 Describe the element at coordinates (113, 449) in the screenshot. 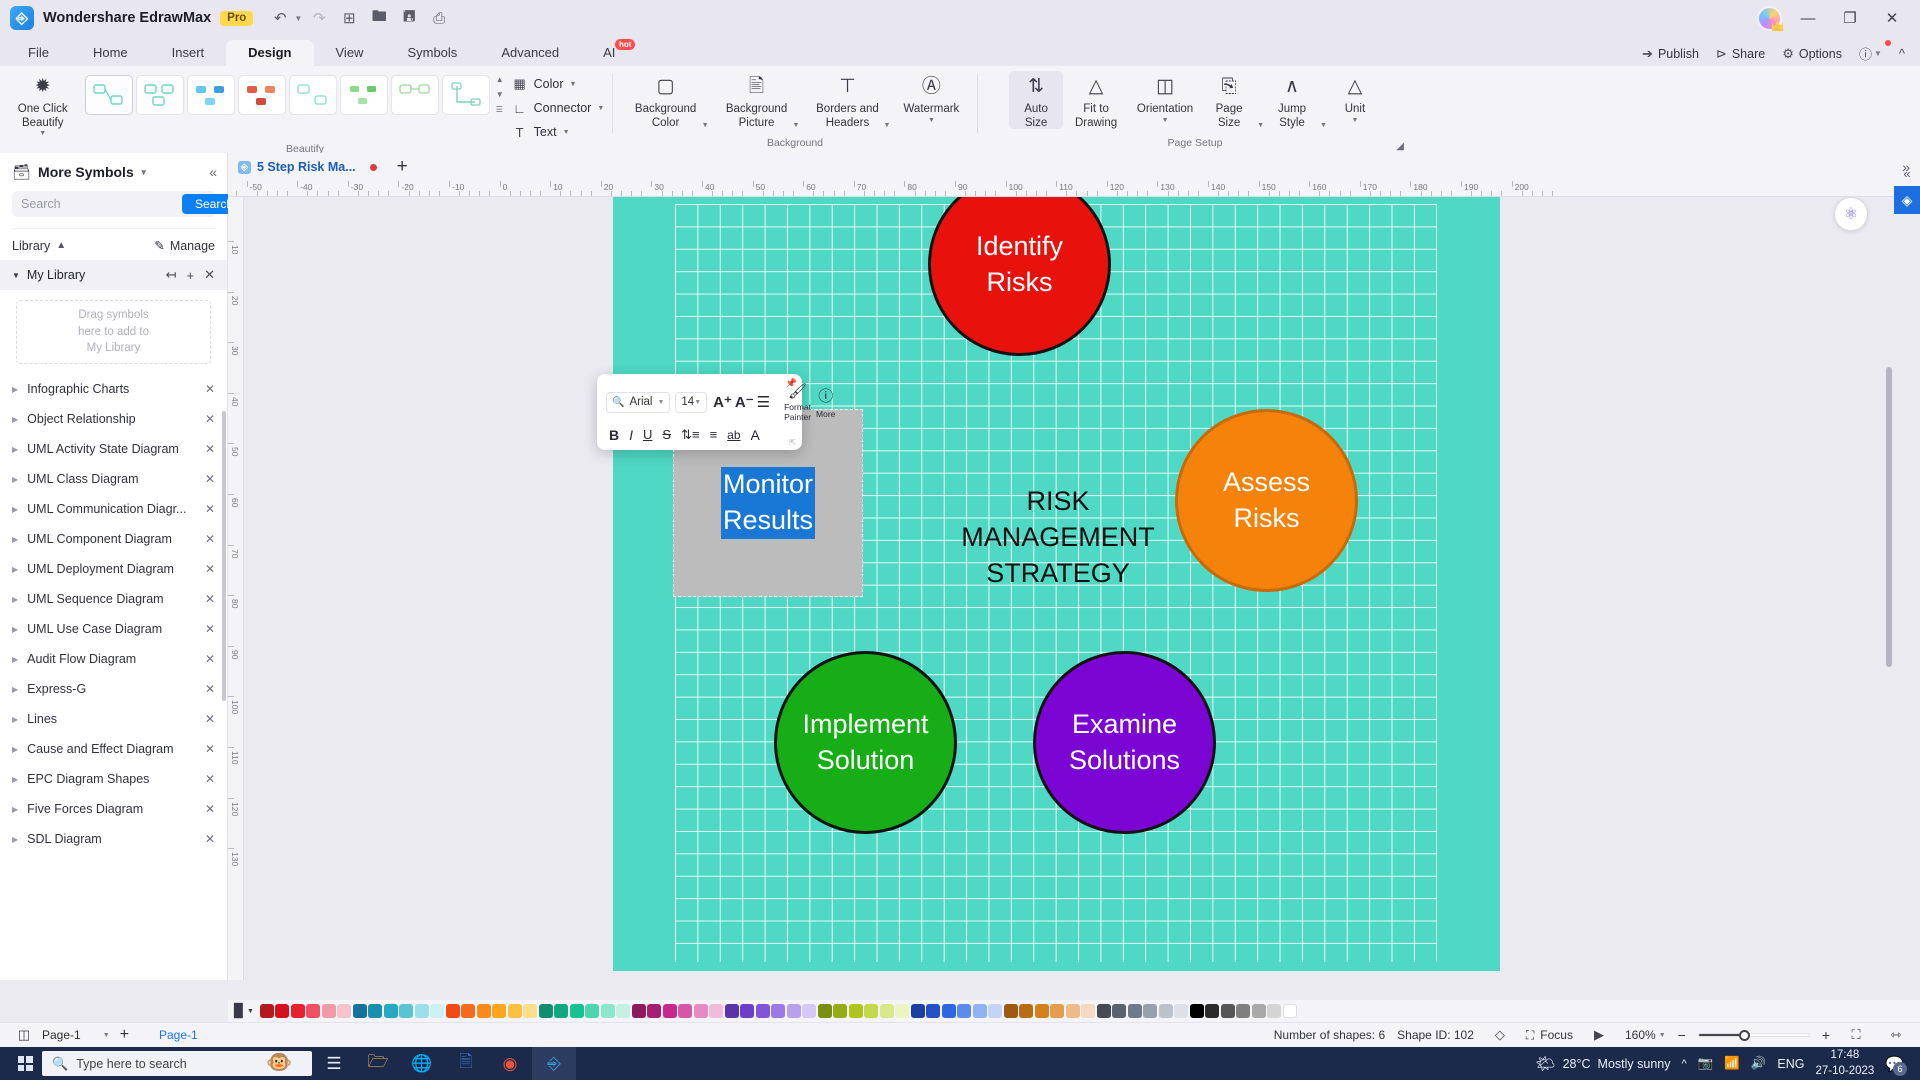

I see `library-item: ▶ UML Activity State Diagram ✕` at that location.